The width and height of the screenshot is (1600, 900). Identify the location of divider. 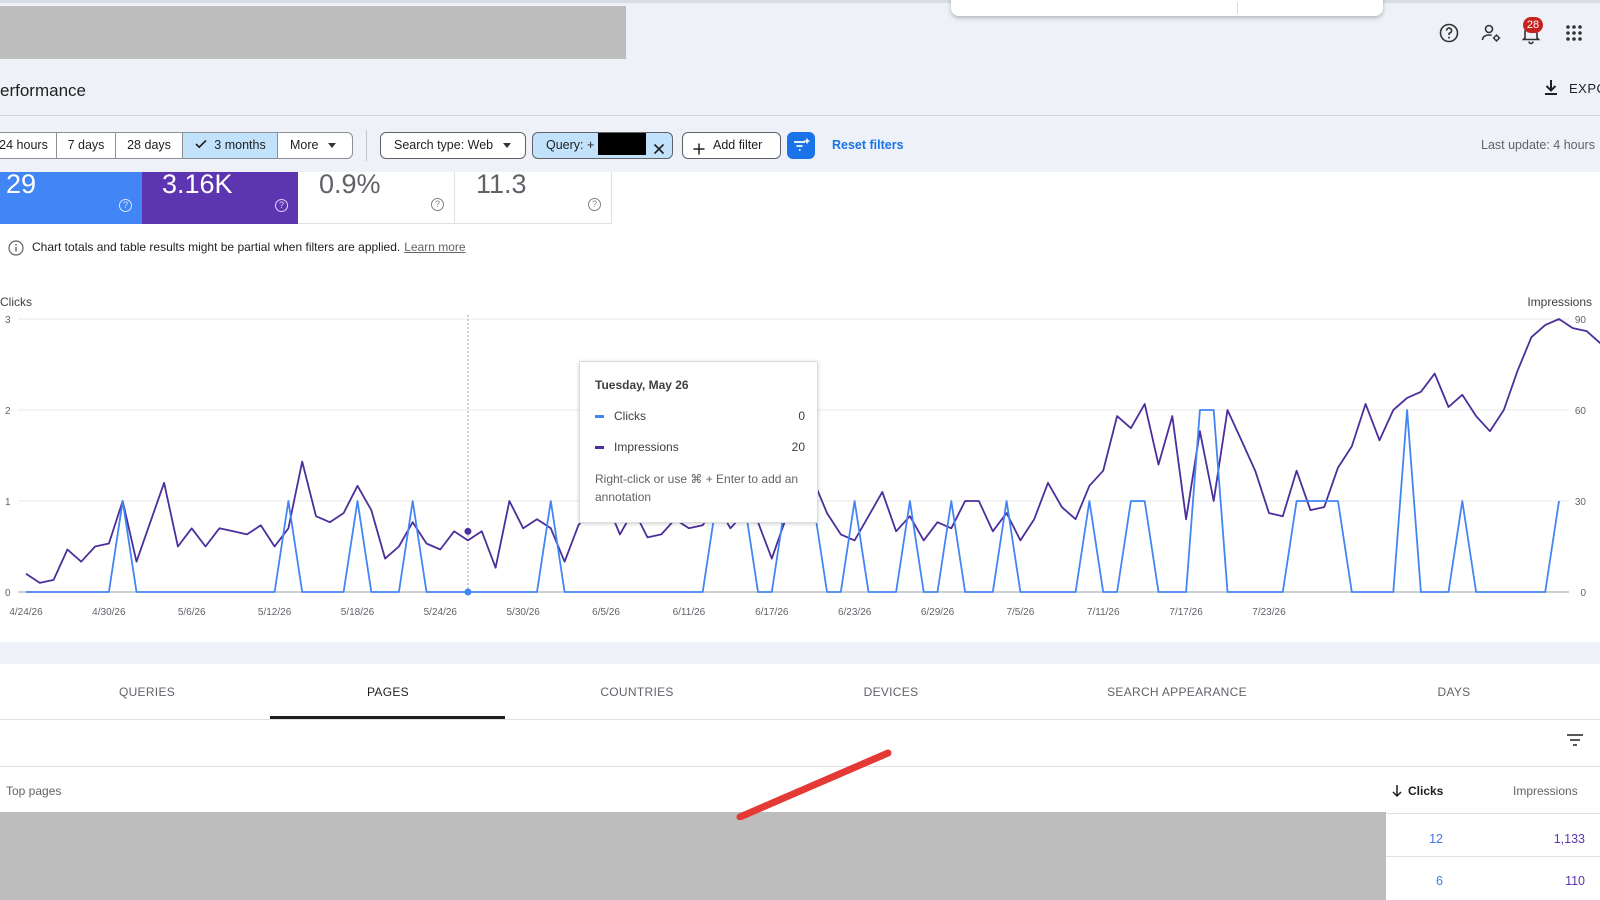
(366, 145).